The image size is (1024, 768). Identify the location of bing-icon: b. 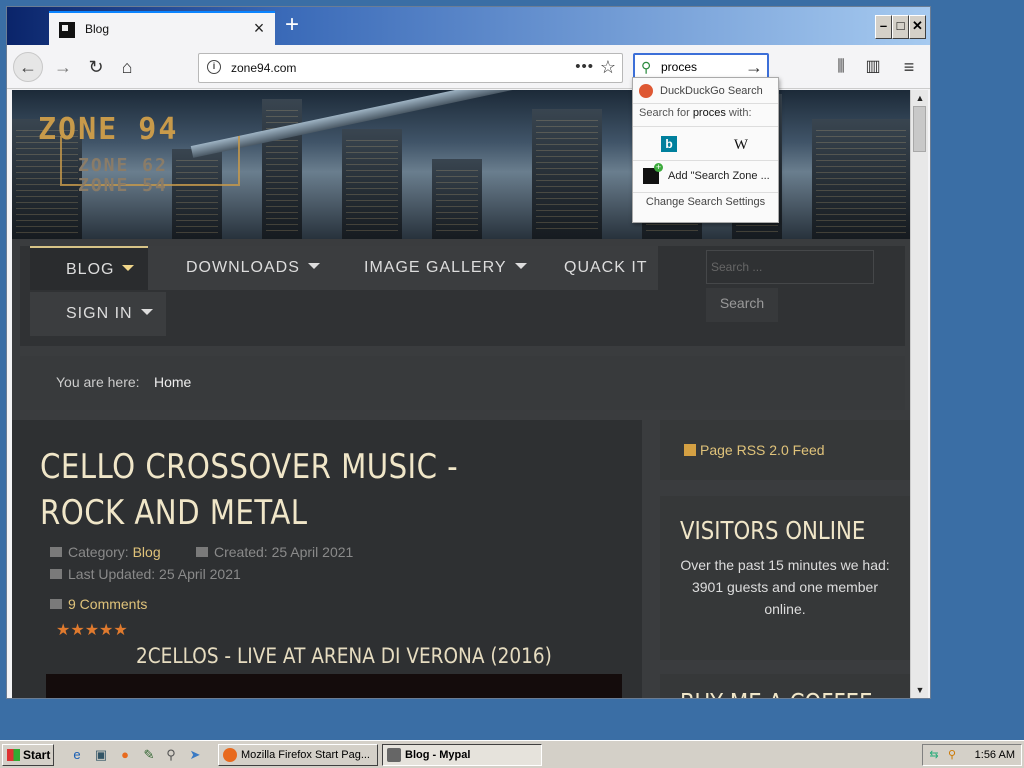
(669, 144).